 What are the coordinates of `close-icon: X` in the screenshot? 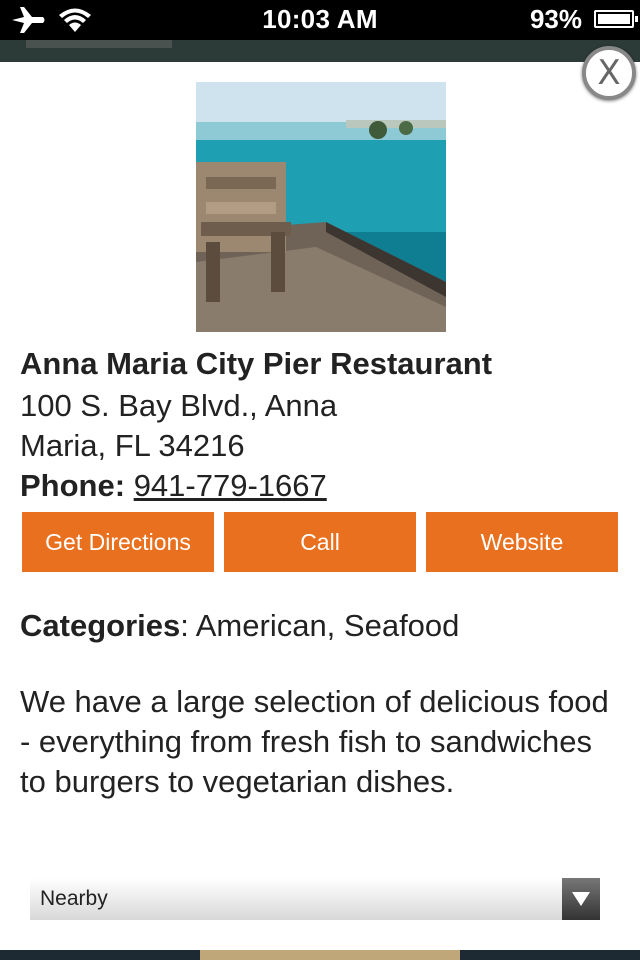 It's located at (609, 73).